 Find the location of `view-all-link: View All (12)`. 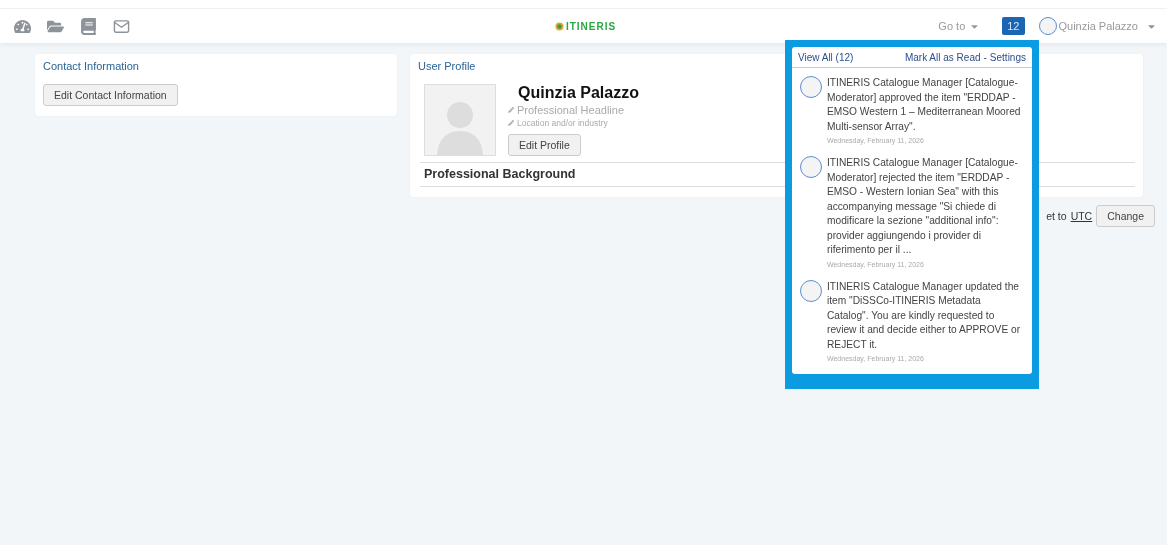

view-all-link: View All (12) is located at coordinates (826, 57).